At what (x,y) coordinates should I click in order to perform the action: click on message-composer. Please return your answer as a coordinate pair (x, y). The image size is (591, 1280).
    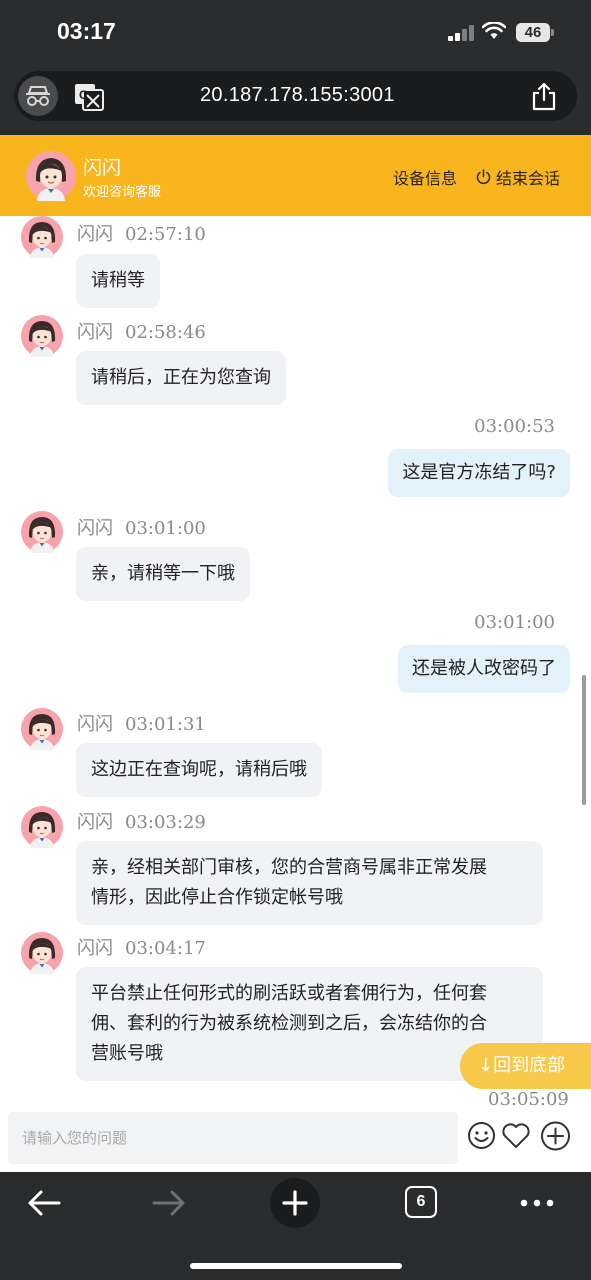
    Looking at the image, I should click on (295, 1140).